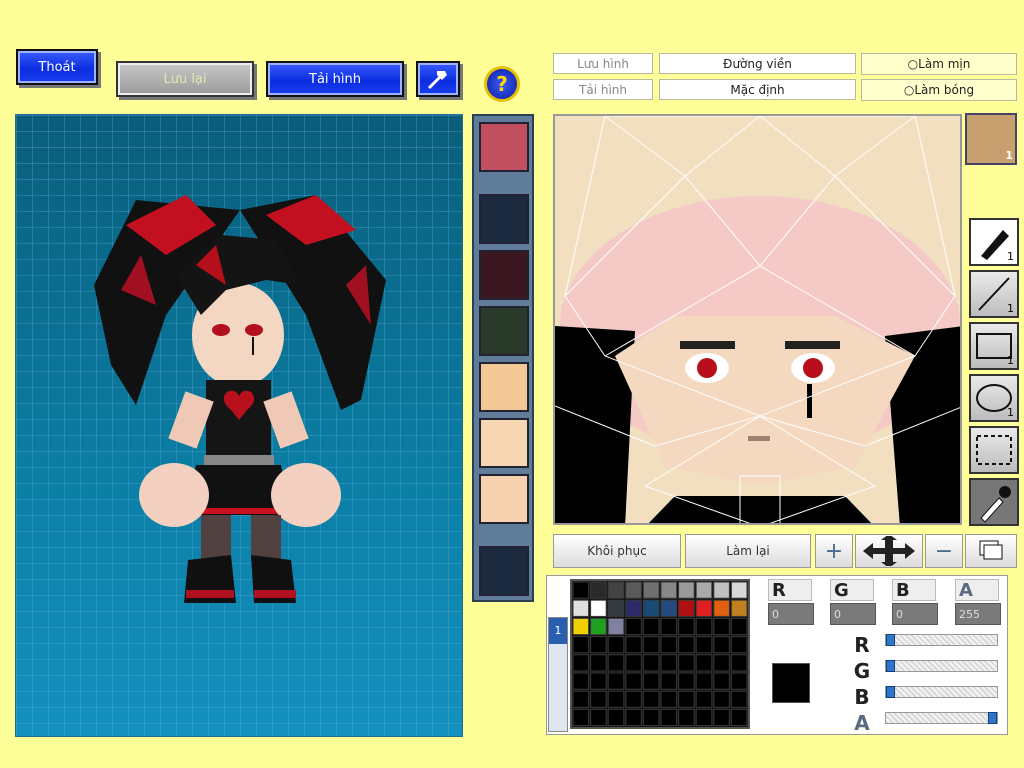 The image size is (1024, 768). What do you see at coordinates (941, 718) in the screenshot?
I see `a-slider` at bounding box center [941, 718].